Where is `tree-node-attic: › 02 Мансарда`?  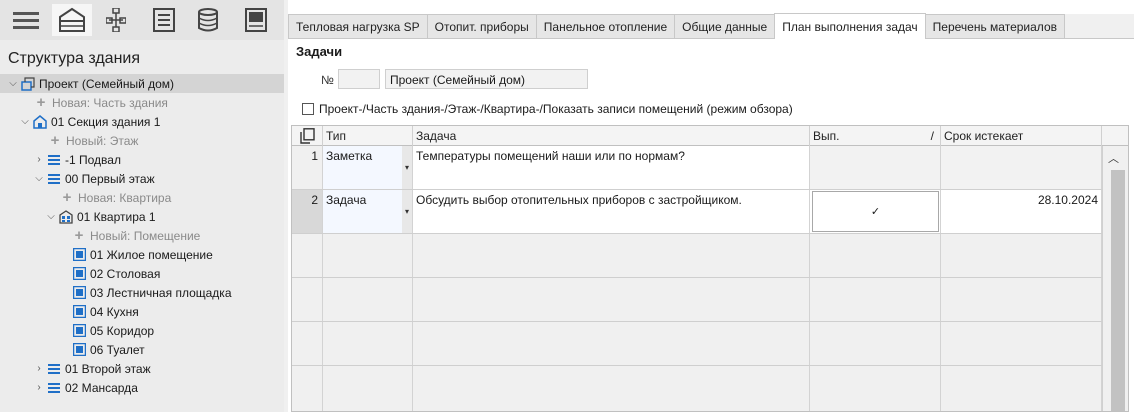
tree-node-attic: › 02 Мансарда is located at coordinates (86, 387).